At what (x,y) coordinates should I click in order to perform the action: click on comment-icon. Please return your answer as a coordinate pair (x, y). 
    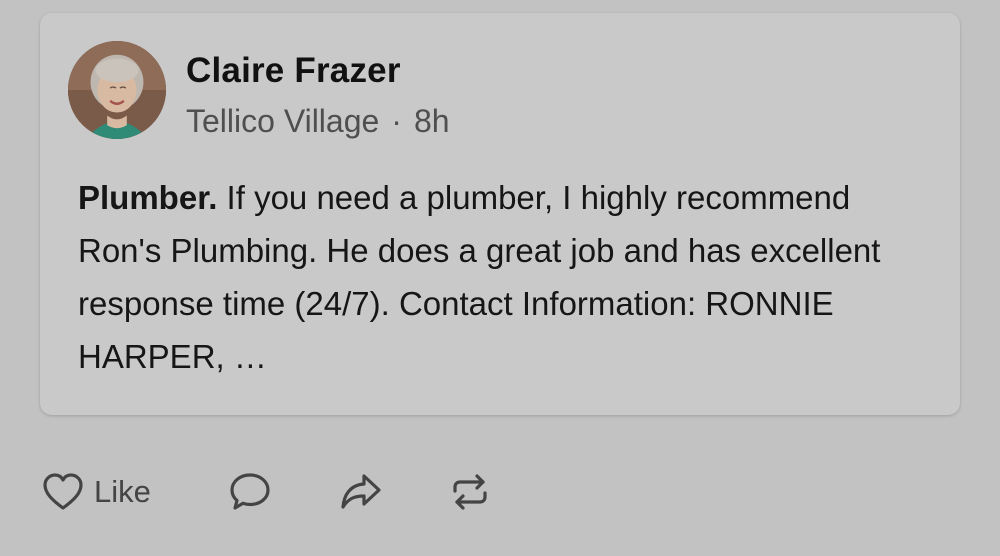
    Looking at the image, I should click on (250, 491).